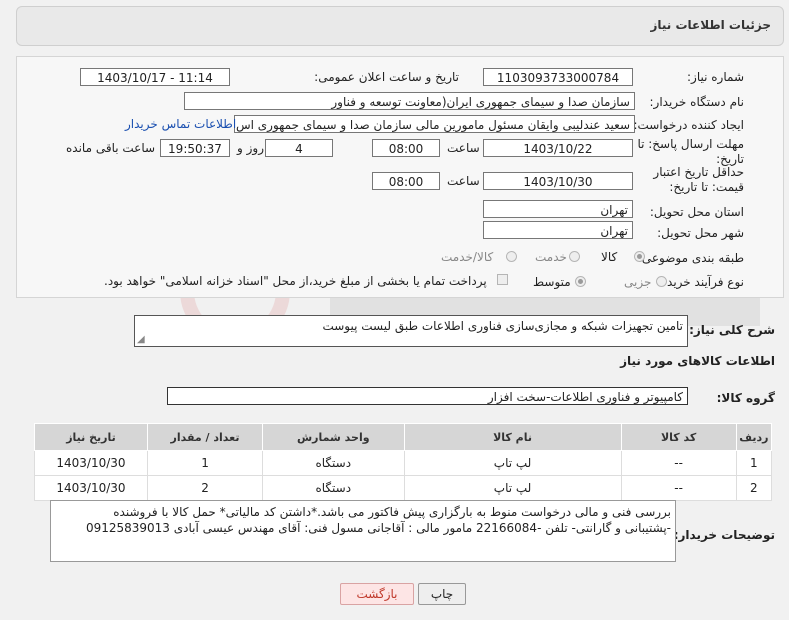 The width and height of the screenshot is (789, 620). I want to click on reply-time-field: 08:00, so click(406, 148).